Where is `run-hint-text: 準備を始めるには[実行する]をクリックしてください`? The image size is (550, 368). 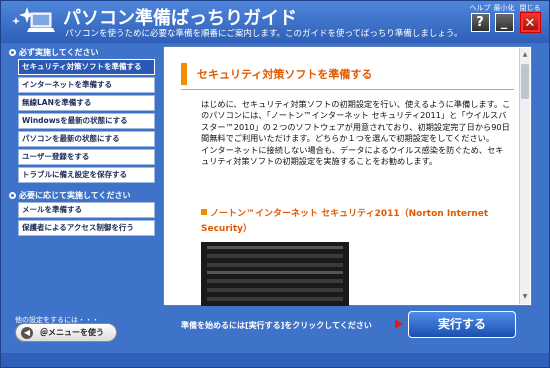
run-hint-text: 準備を始めるには[実行する]をクリックしてください is located at coordinates (276, 325).